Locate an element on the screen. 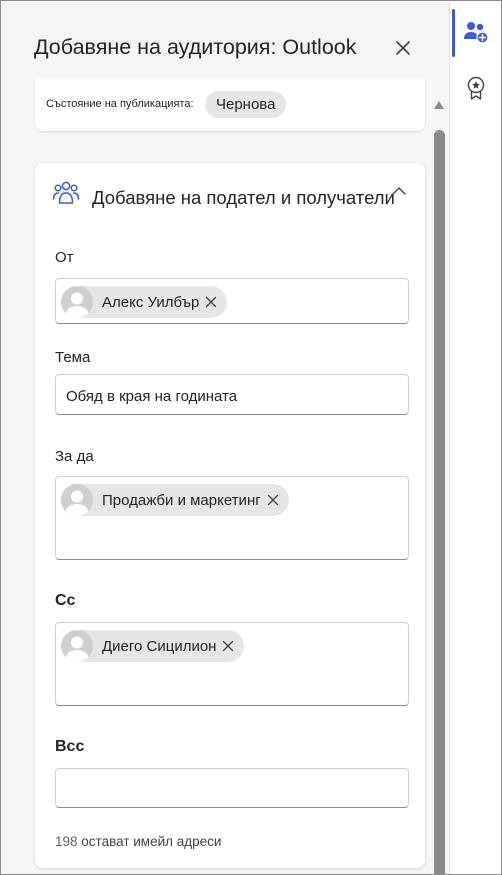 The image size is (502, 875). section-heading: Добавяне на подател и получатели is located at coordinates (243, 197).